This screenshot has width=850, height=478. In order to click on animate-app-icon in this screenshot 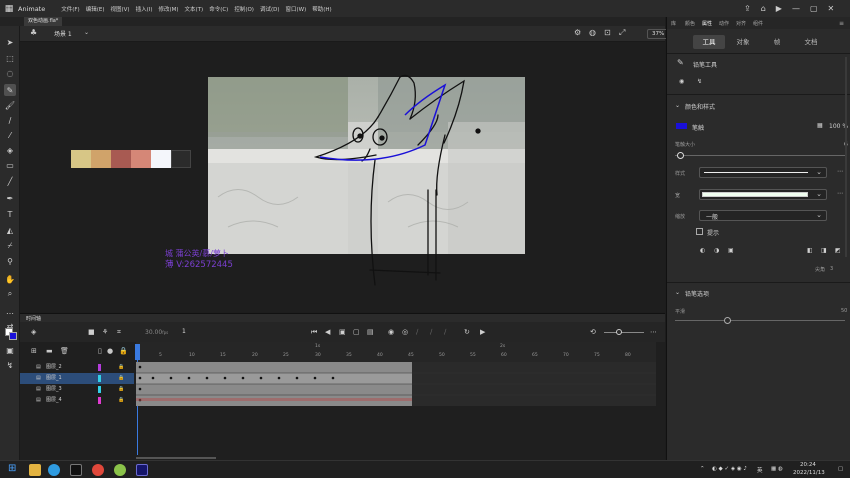, I will do `click(142, 470)`.